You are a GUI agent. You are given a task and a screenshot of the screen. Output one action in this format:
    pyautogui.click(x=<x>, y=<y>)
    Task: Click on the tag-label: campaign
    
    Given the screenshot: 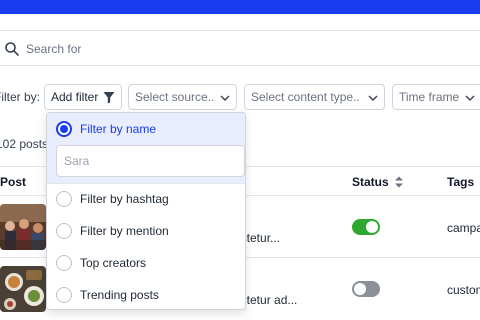 What is the action you would take?
    pyautogui.click(x=463, y=228)
    